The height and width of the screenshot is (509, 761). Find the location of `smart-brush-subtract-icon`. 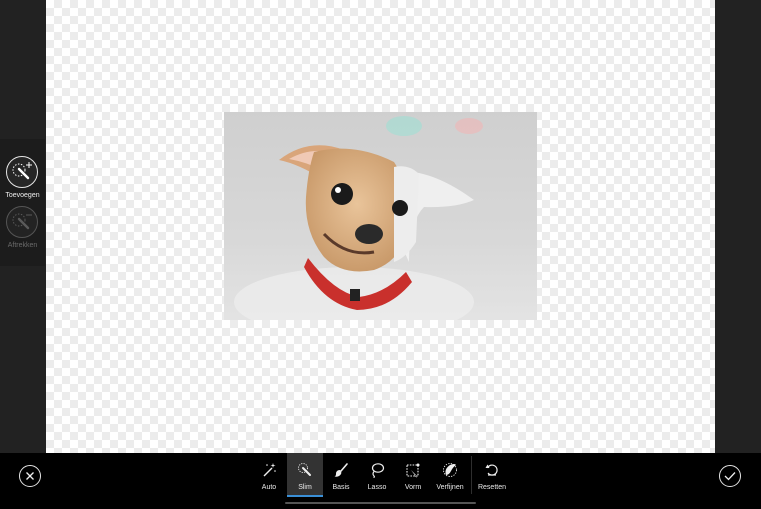

smart-brush-subtract-icon is located at coordinates (22, 221).